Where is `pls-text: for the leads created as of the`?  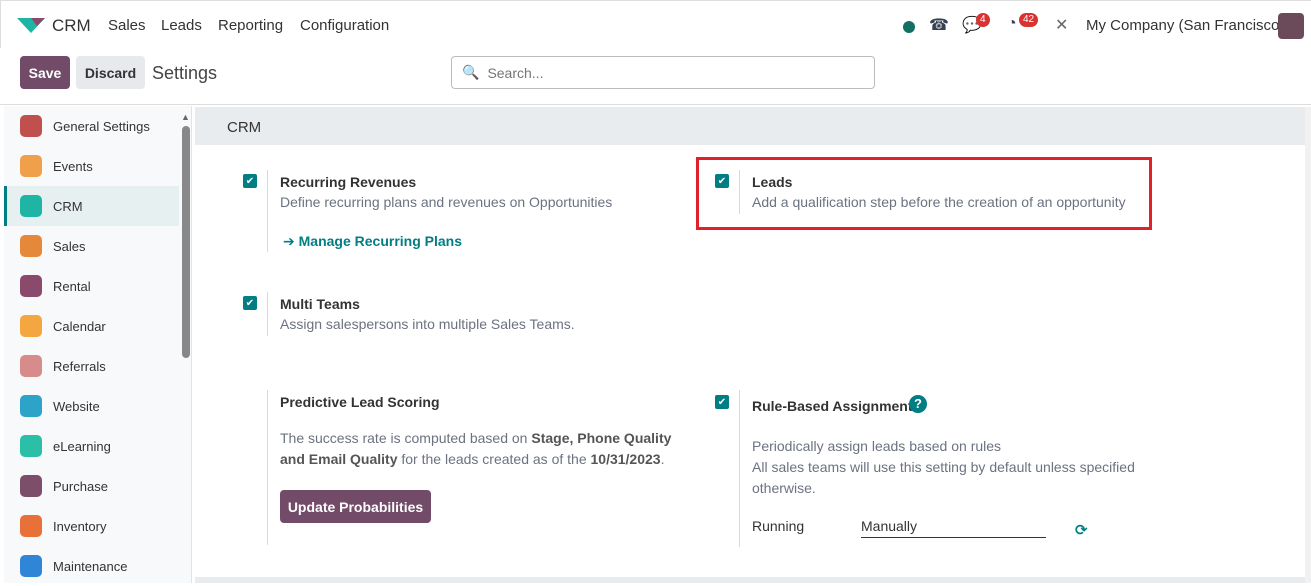 pls-text: for the leads created as of the is located at coordinates (494, 459).